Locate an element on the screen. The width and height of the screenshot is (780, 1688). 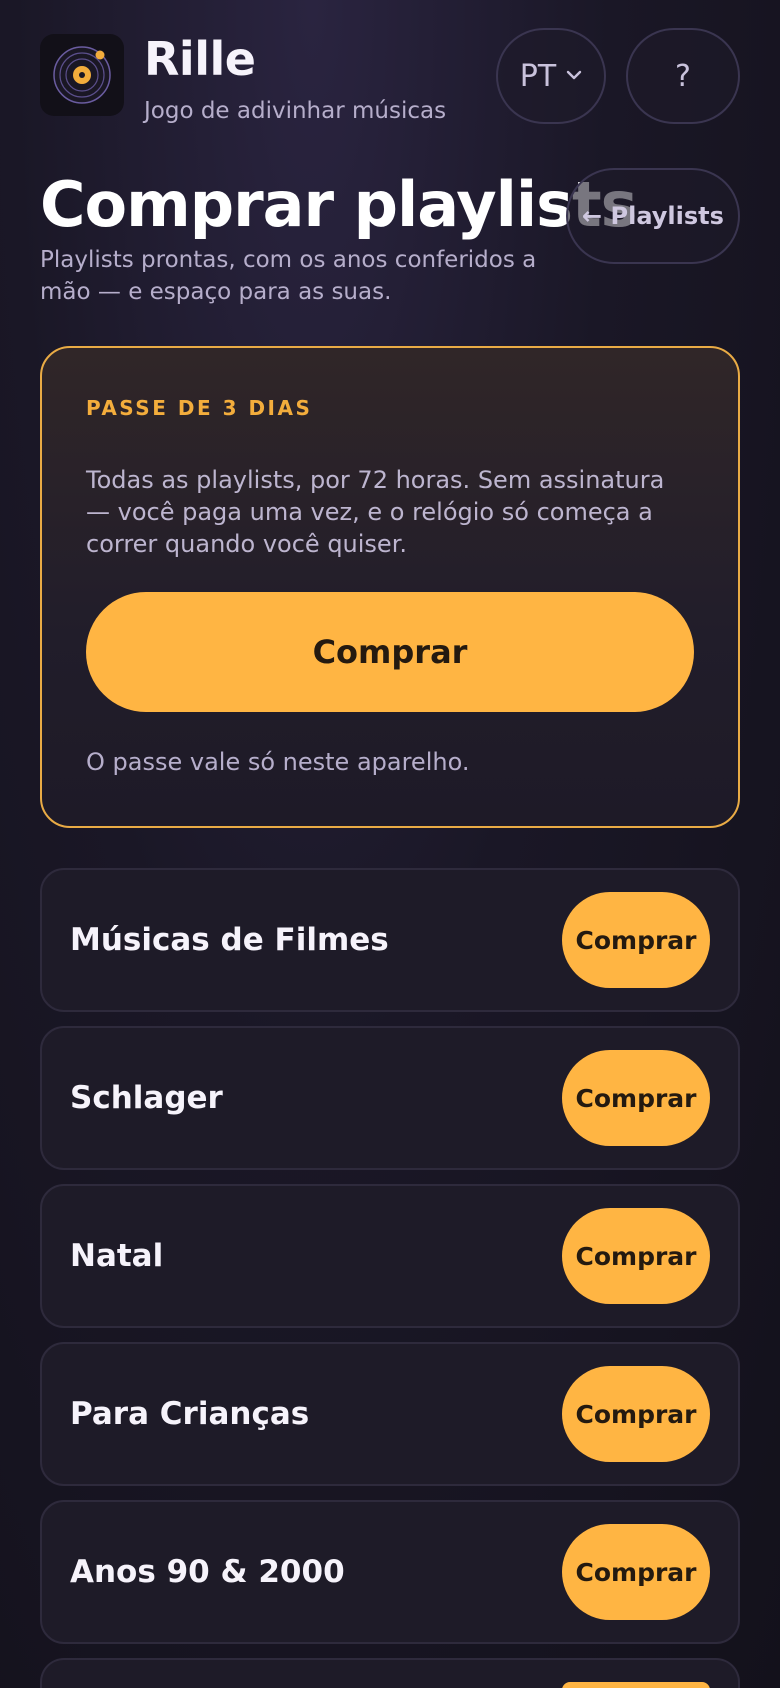
playlist-item: Schlager Comprar is located at coordinates (390, 1098).